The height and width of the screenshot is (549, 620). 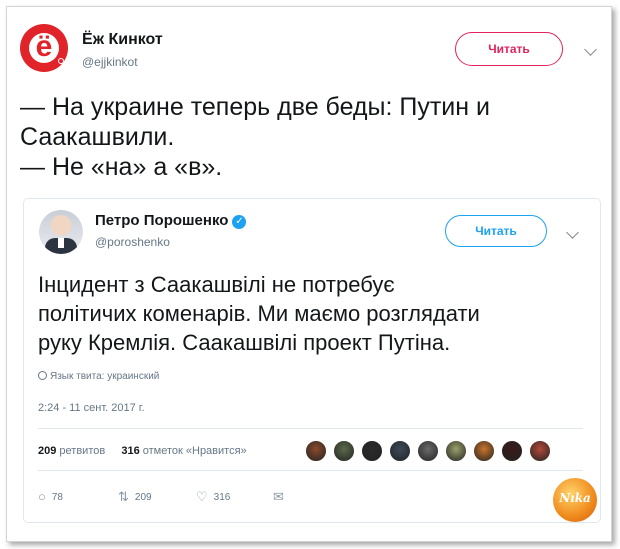 I want to click on avatar: ё, so click(x=44, y=48).